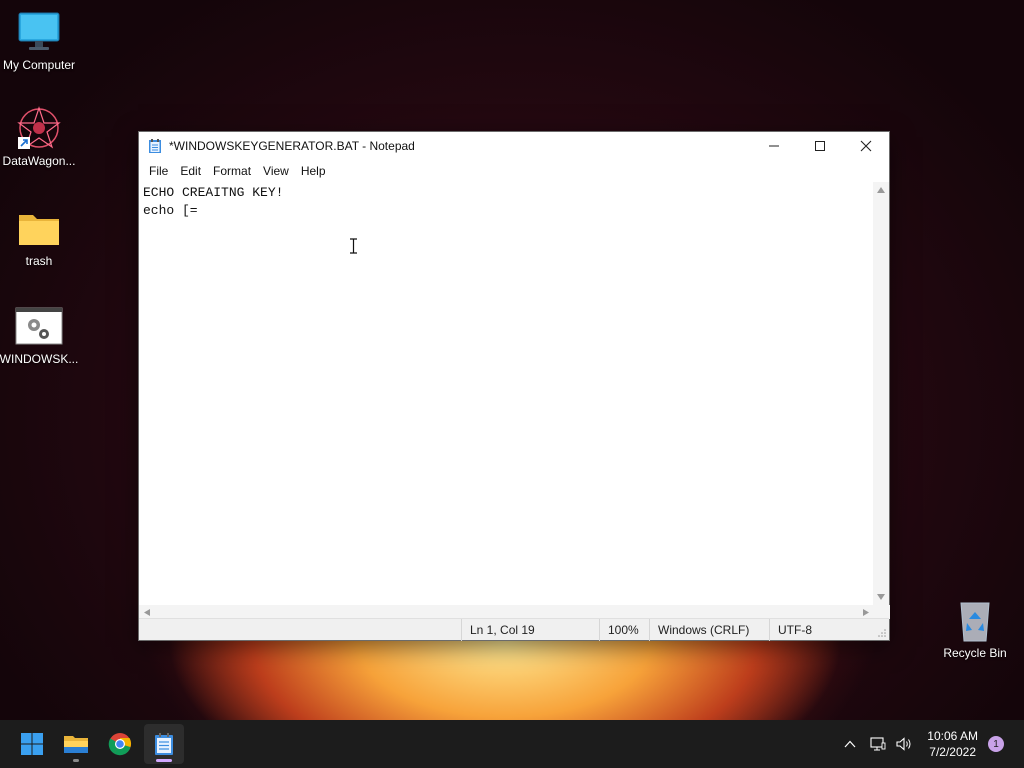 The image size is (1024, 768). I want to click on show-hidden-icons-button, so click(850, 744).